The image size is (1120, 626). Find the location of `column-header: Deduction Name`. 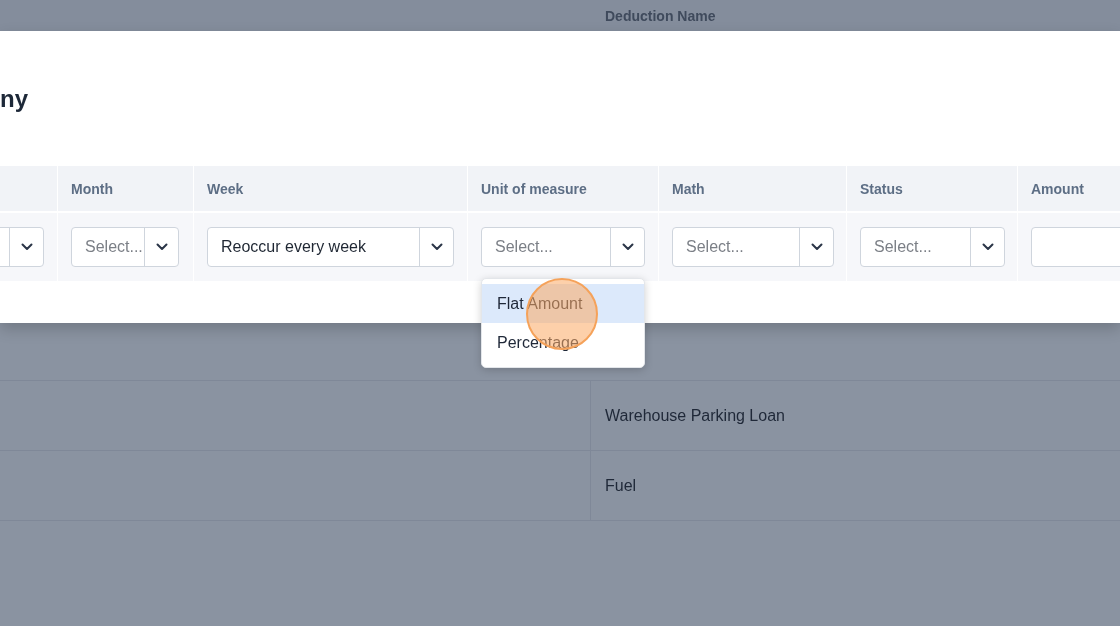

column-header: Deduction Name is located at coordinates (661, 15).